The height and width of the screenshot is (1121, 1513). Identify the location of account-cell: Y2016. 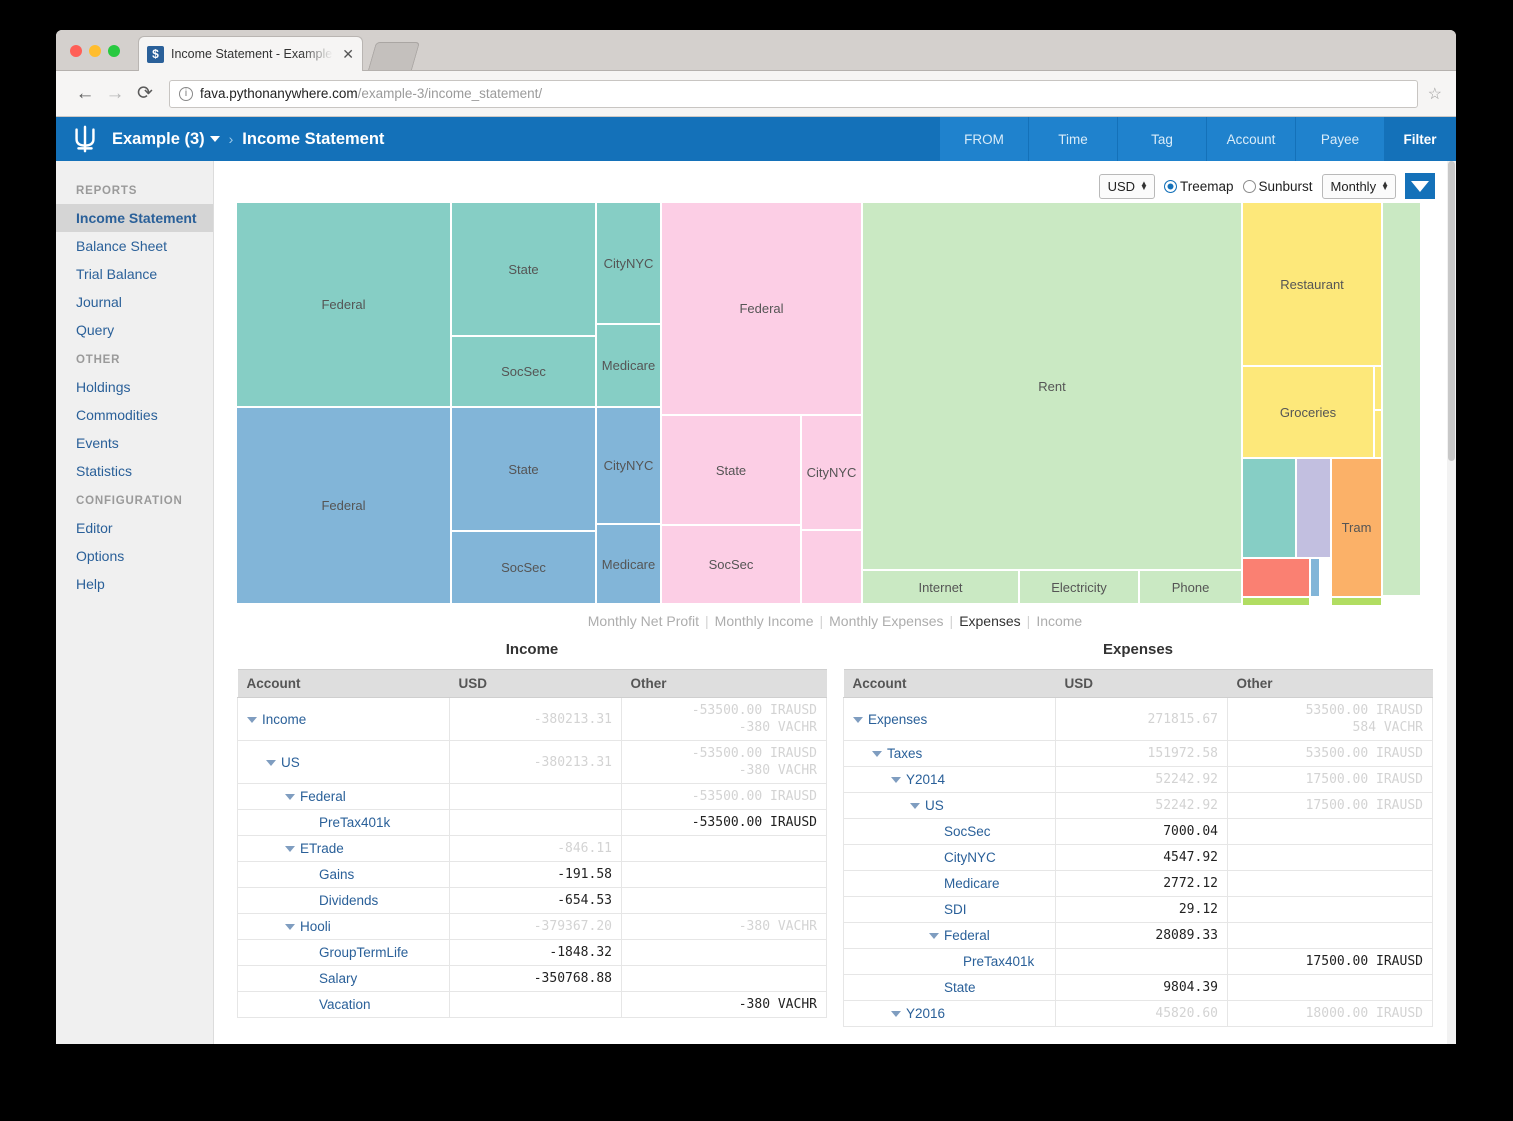
(949, 1013).